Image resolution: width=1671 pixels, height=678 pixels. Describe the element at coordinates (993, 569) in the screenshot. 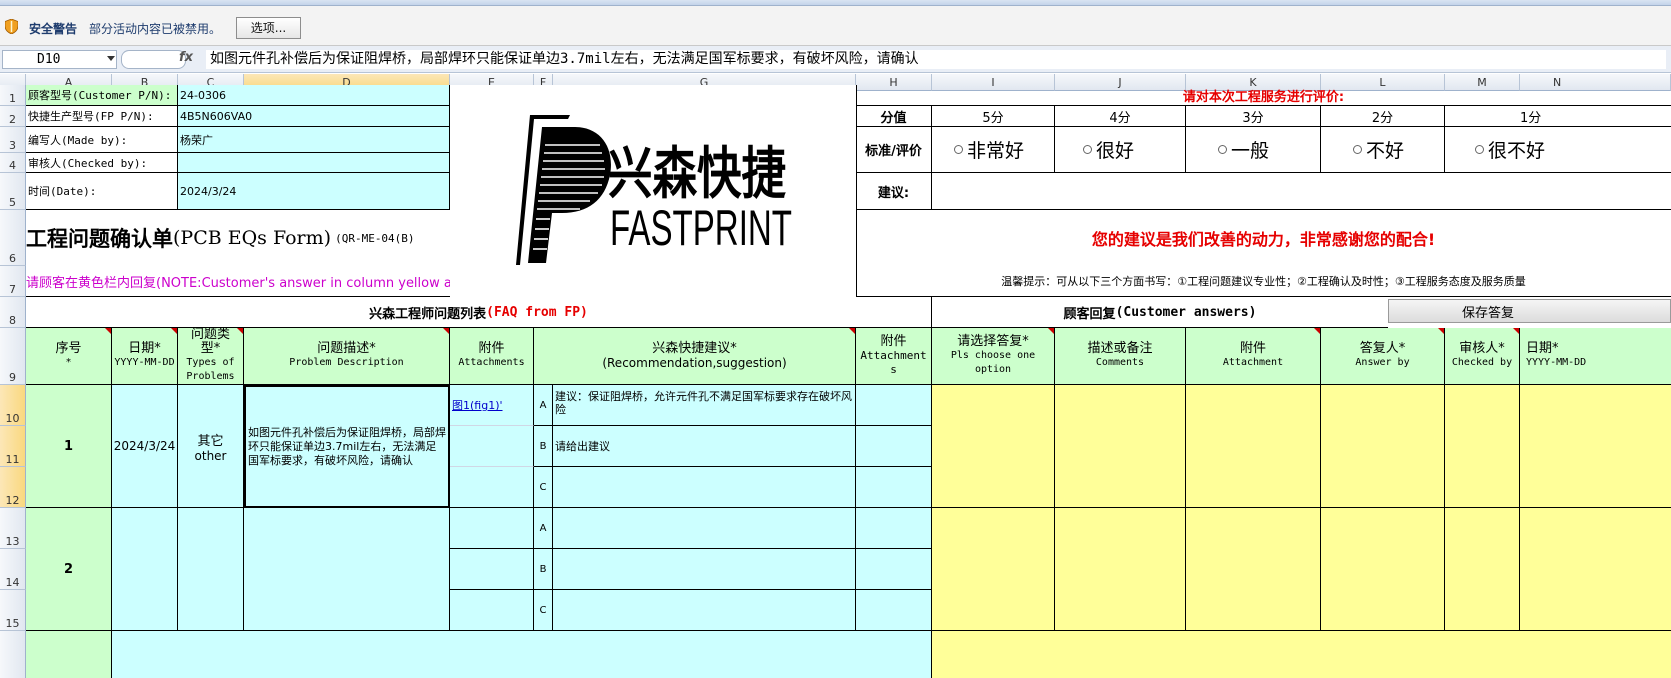

I see `item-2-choose` at that location.